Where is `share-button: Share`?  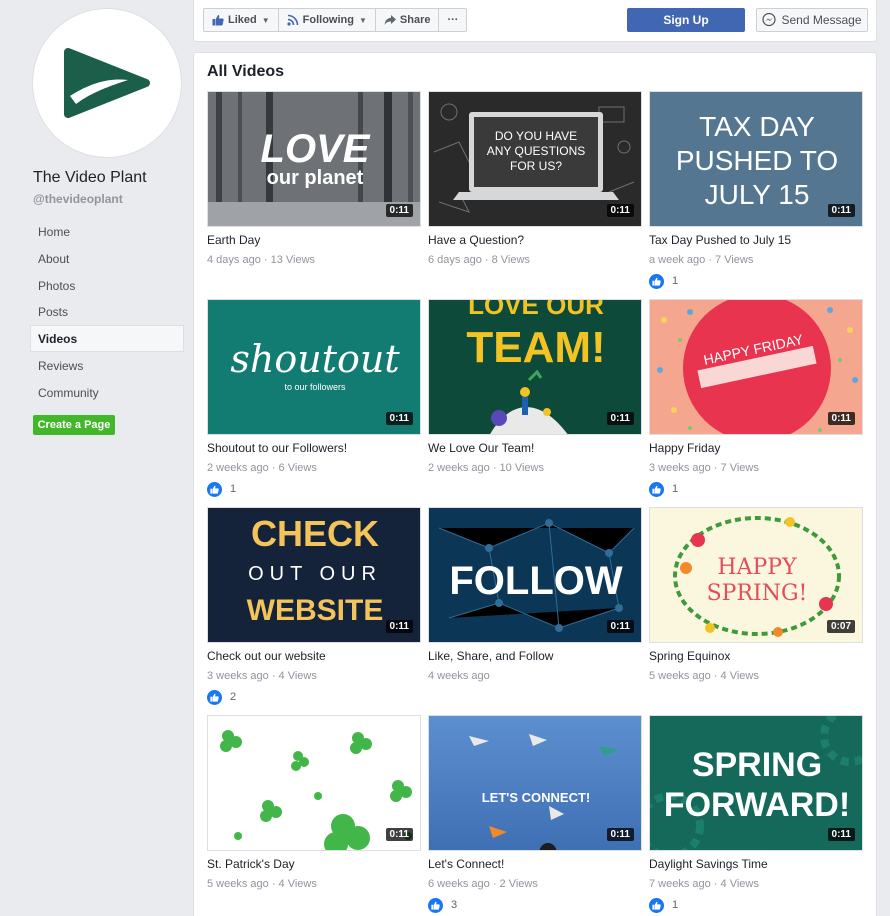 share-button: Share is located at coordinates (408, 20).